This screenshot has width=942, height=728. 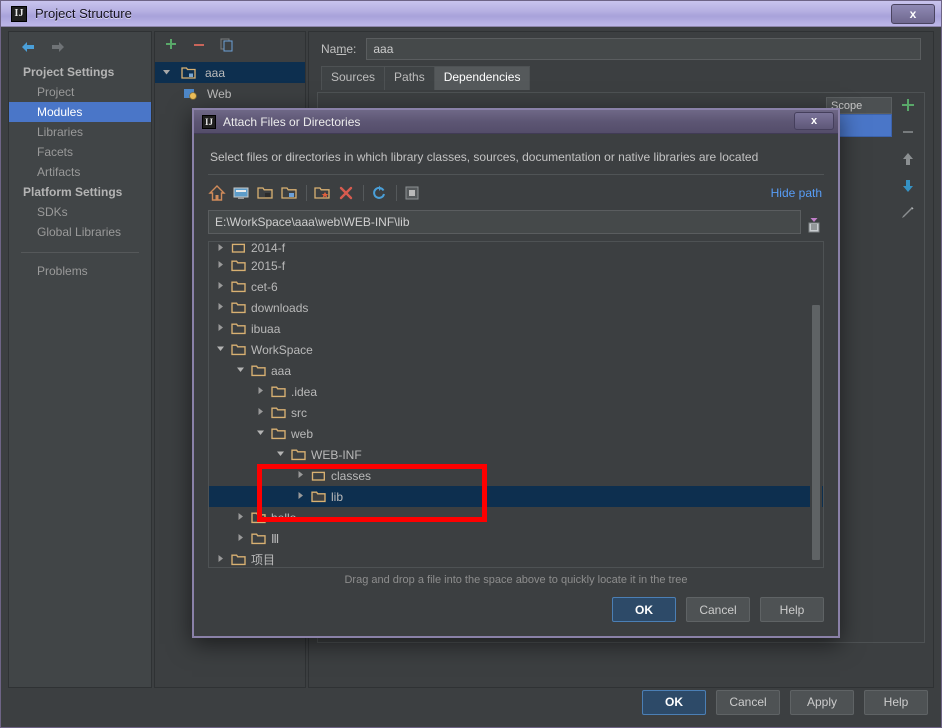 What do you see at coordinates (227, 46) in the screenshot?
I see `copy-icon` at bounding box center [227, 46].